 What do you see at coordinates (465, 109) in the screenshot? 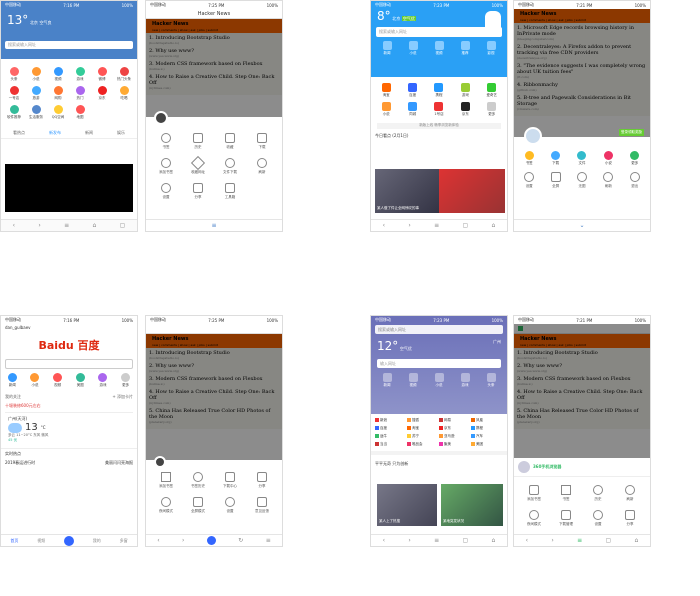
I see `site-jd: 京东` at bounding box center [465, 109].